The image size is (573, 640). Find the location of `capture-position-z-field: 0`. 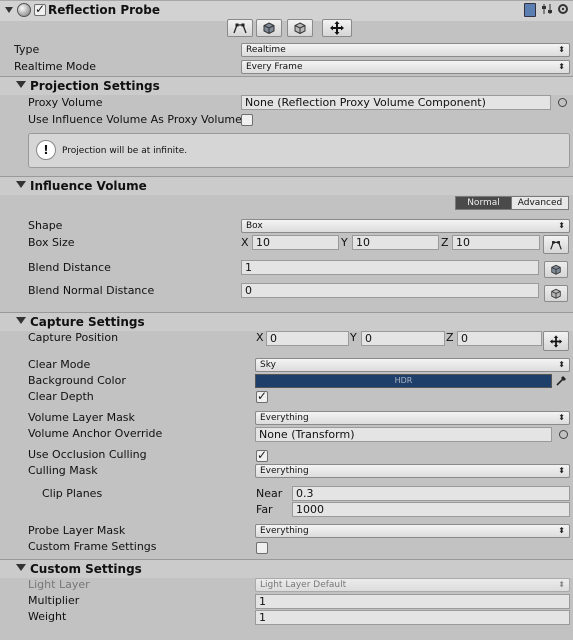

capture-position-z-field: 0 is located at coordinates (499, 338).